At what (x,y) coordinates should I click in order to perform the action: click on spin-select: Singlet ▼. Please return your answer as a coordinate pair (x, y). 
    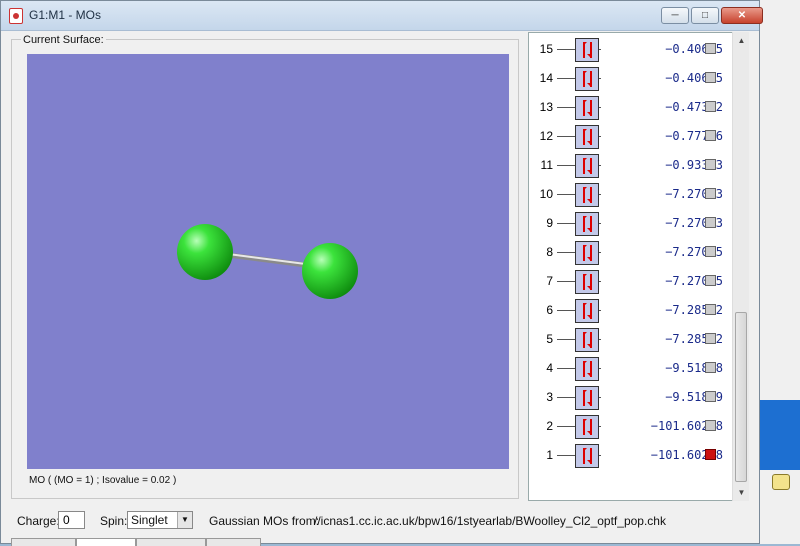
    Looking at the image, I should click on (160, 520).